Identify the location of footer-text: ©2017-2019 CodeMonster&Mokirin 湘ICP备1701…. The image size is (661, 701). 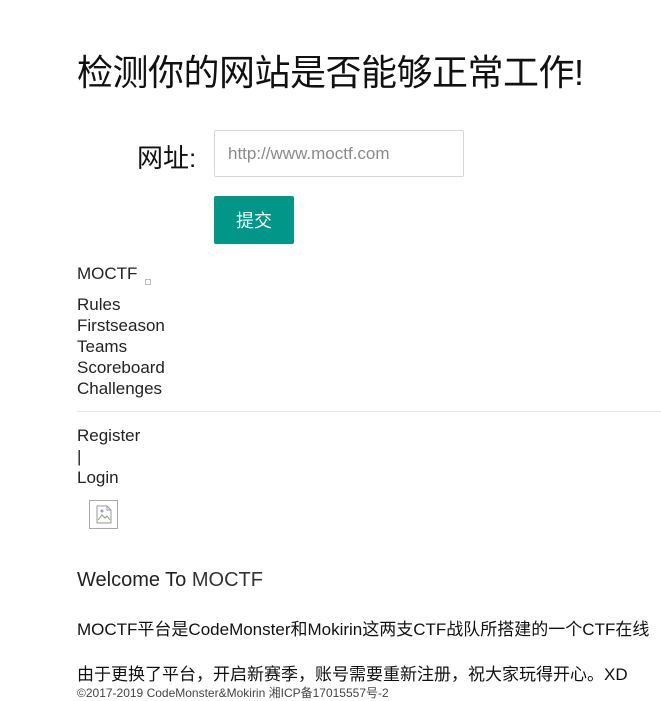
(233, 693).